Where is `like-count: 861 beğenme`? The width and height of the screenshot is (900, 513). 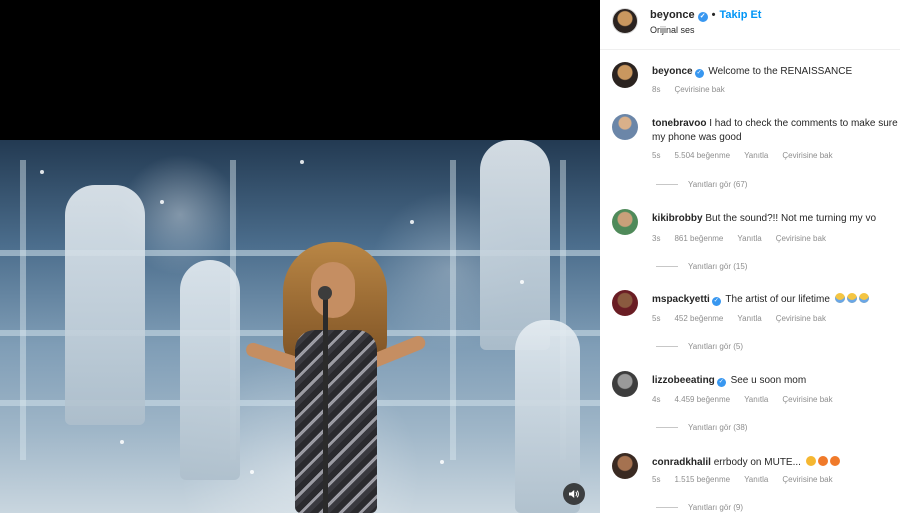 like-count: 861 beğenme is located at coordinates (698, 238).